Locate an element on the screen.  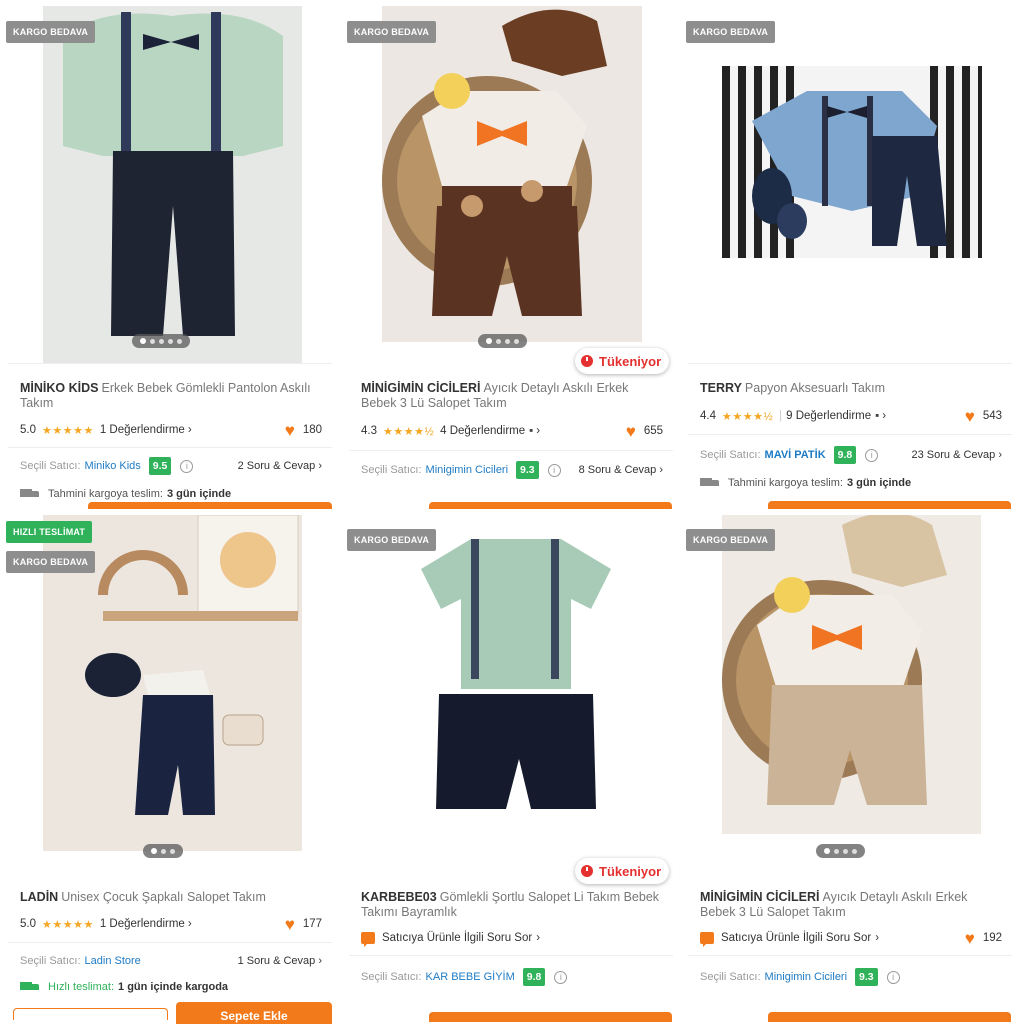
buy-now-button is located at coordinates (90, 1014).